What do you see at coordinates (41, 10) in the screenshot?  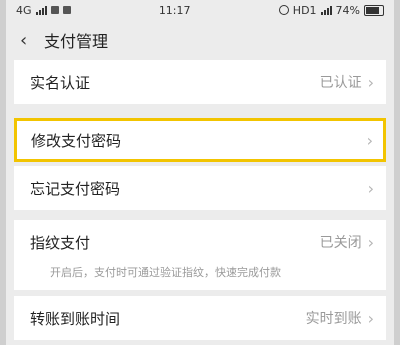 I see `signal-icon` at bounding box center [41, 10].